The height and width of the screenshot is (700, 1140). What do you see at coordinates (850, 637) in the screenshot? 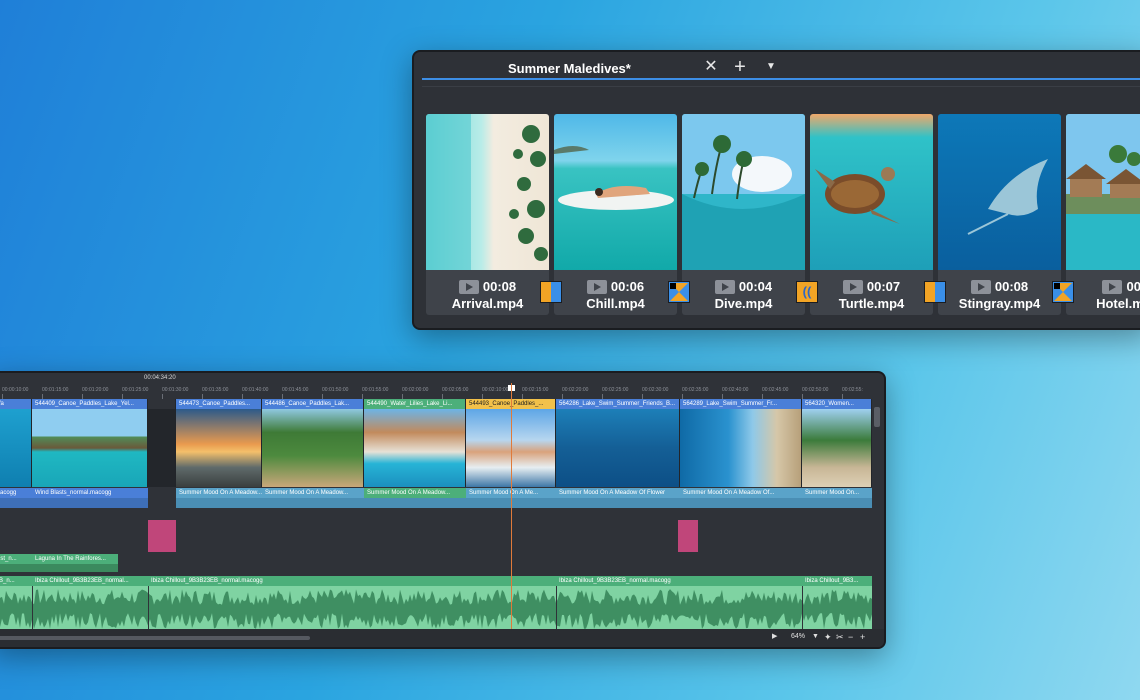
I see `zoom-out-icon: −` at bounding box center [850, 637].